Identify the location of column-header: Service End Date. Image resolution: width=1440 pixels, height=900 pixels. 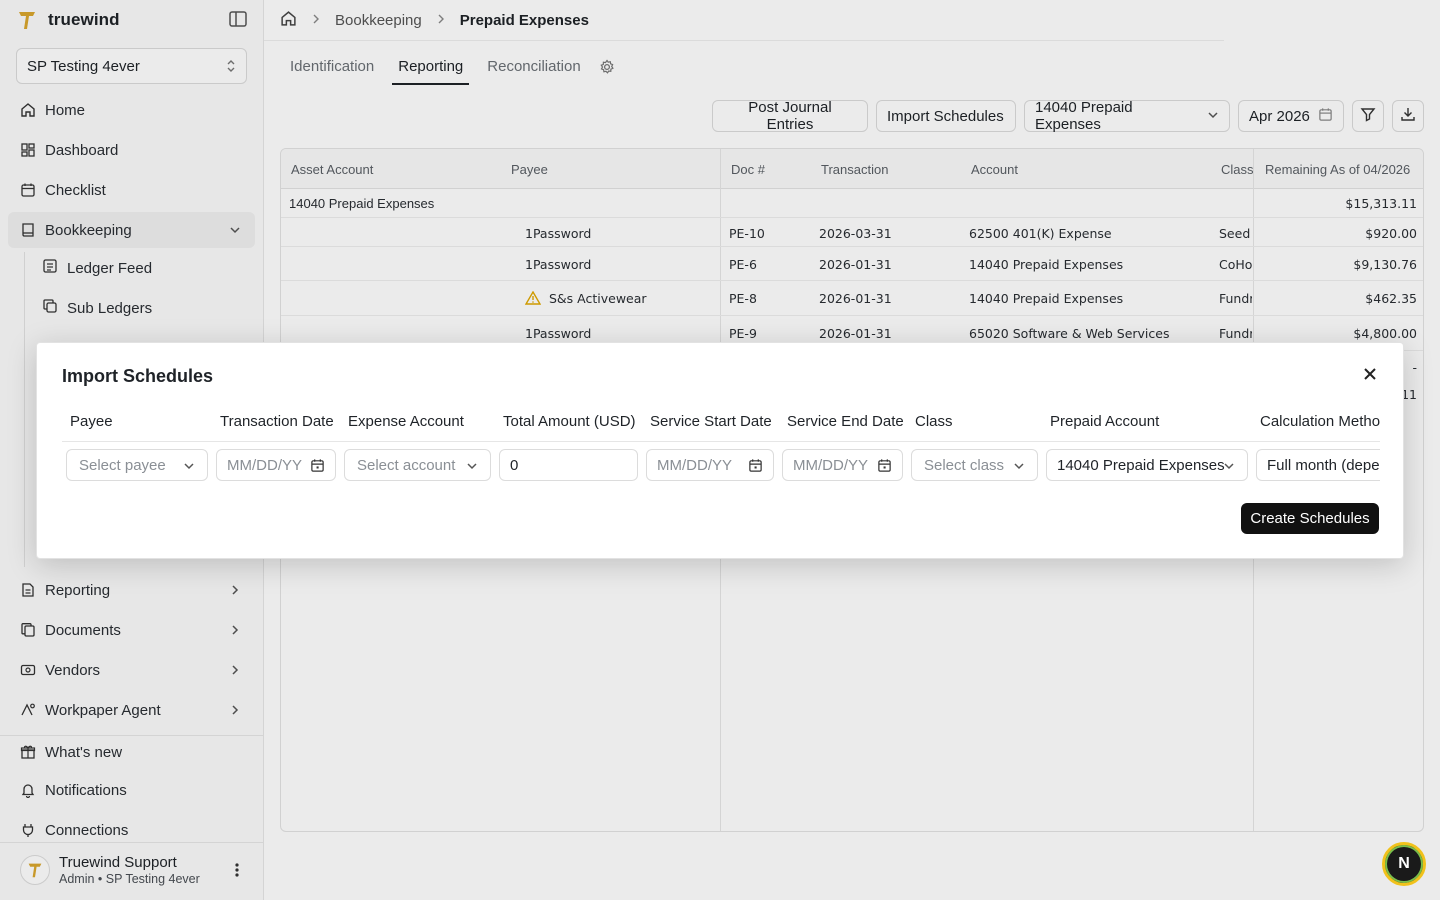
(845, 421).